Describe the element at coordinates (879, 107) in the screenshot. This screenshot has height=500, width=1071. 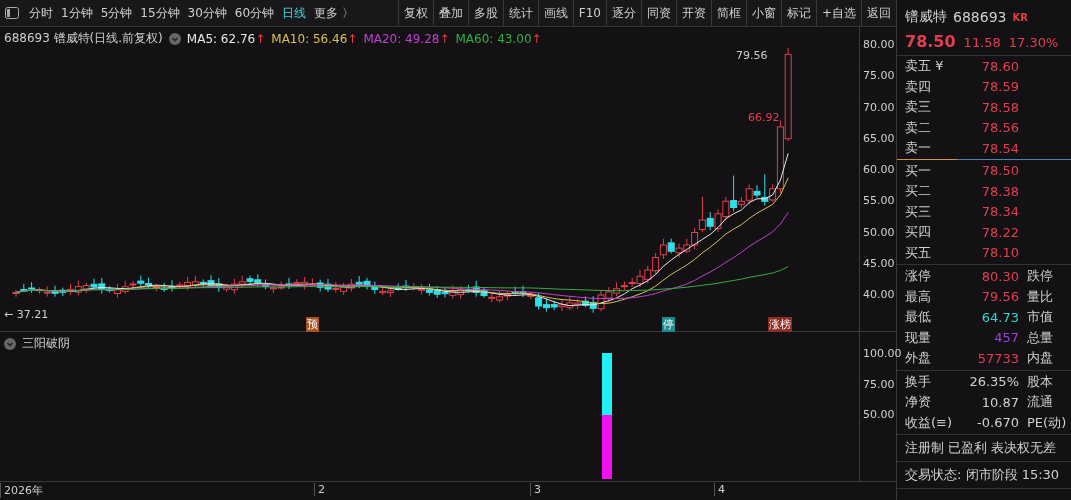
I see `axis-label: 70.00` at that location.